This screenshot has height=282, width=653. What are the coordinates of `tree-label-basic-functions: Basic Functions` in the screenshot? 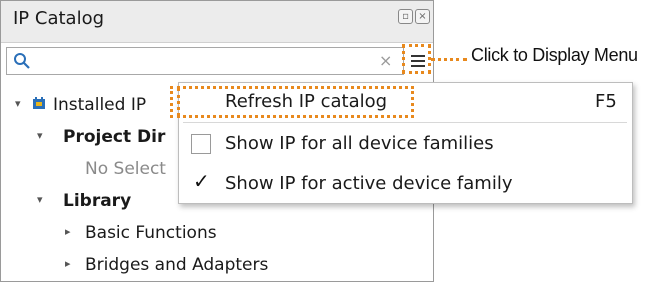 It's located at (151, 233).